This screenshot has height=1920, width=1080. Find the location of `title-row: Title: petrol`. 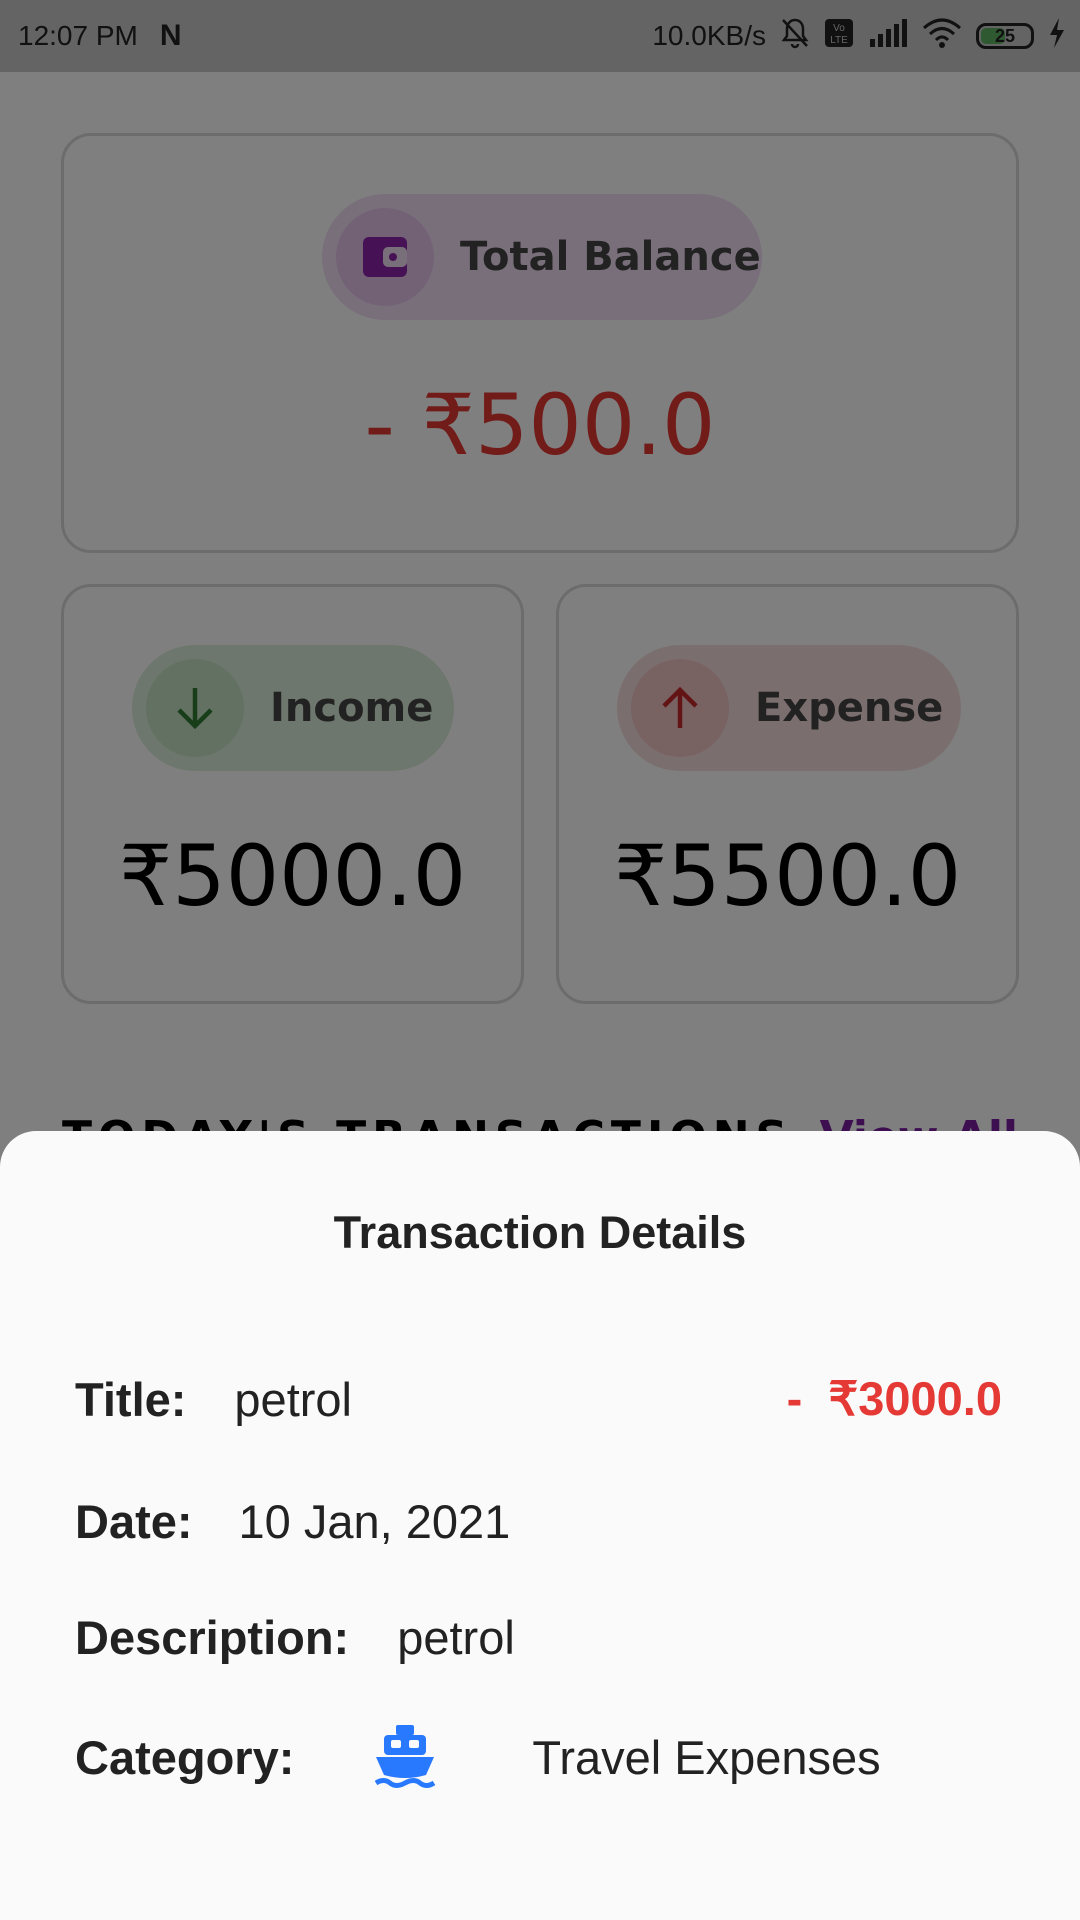

title-row: Title: petrol is located at coordinates (213, 1399).